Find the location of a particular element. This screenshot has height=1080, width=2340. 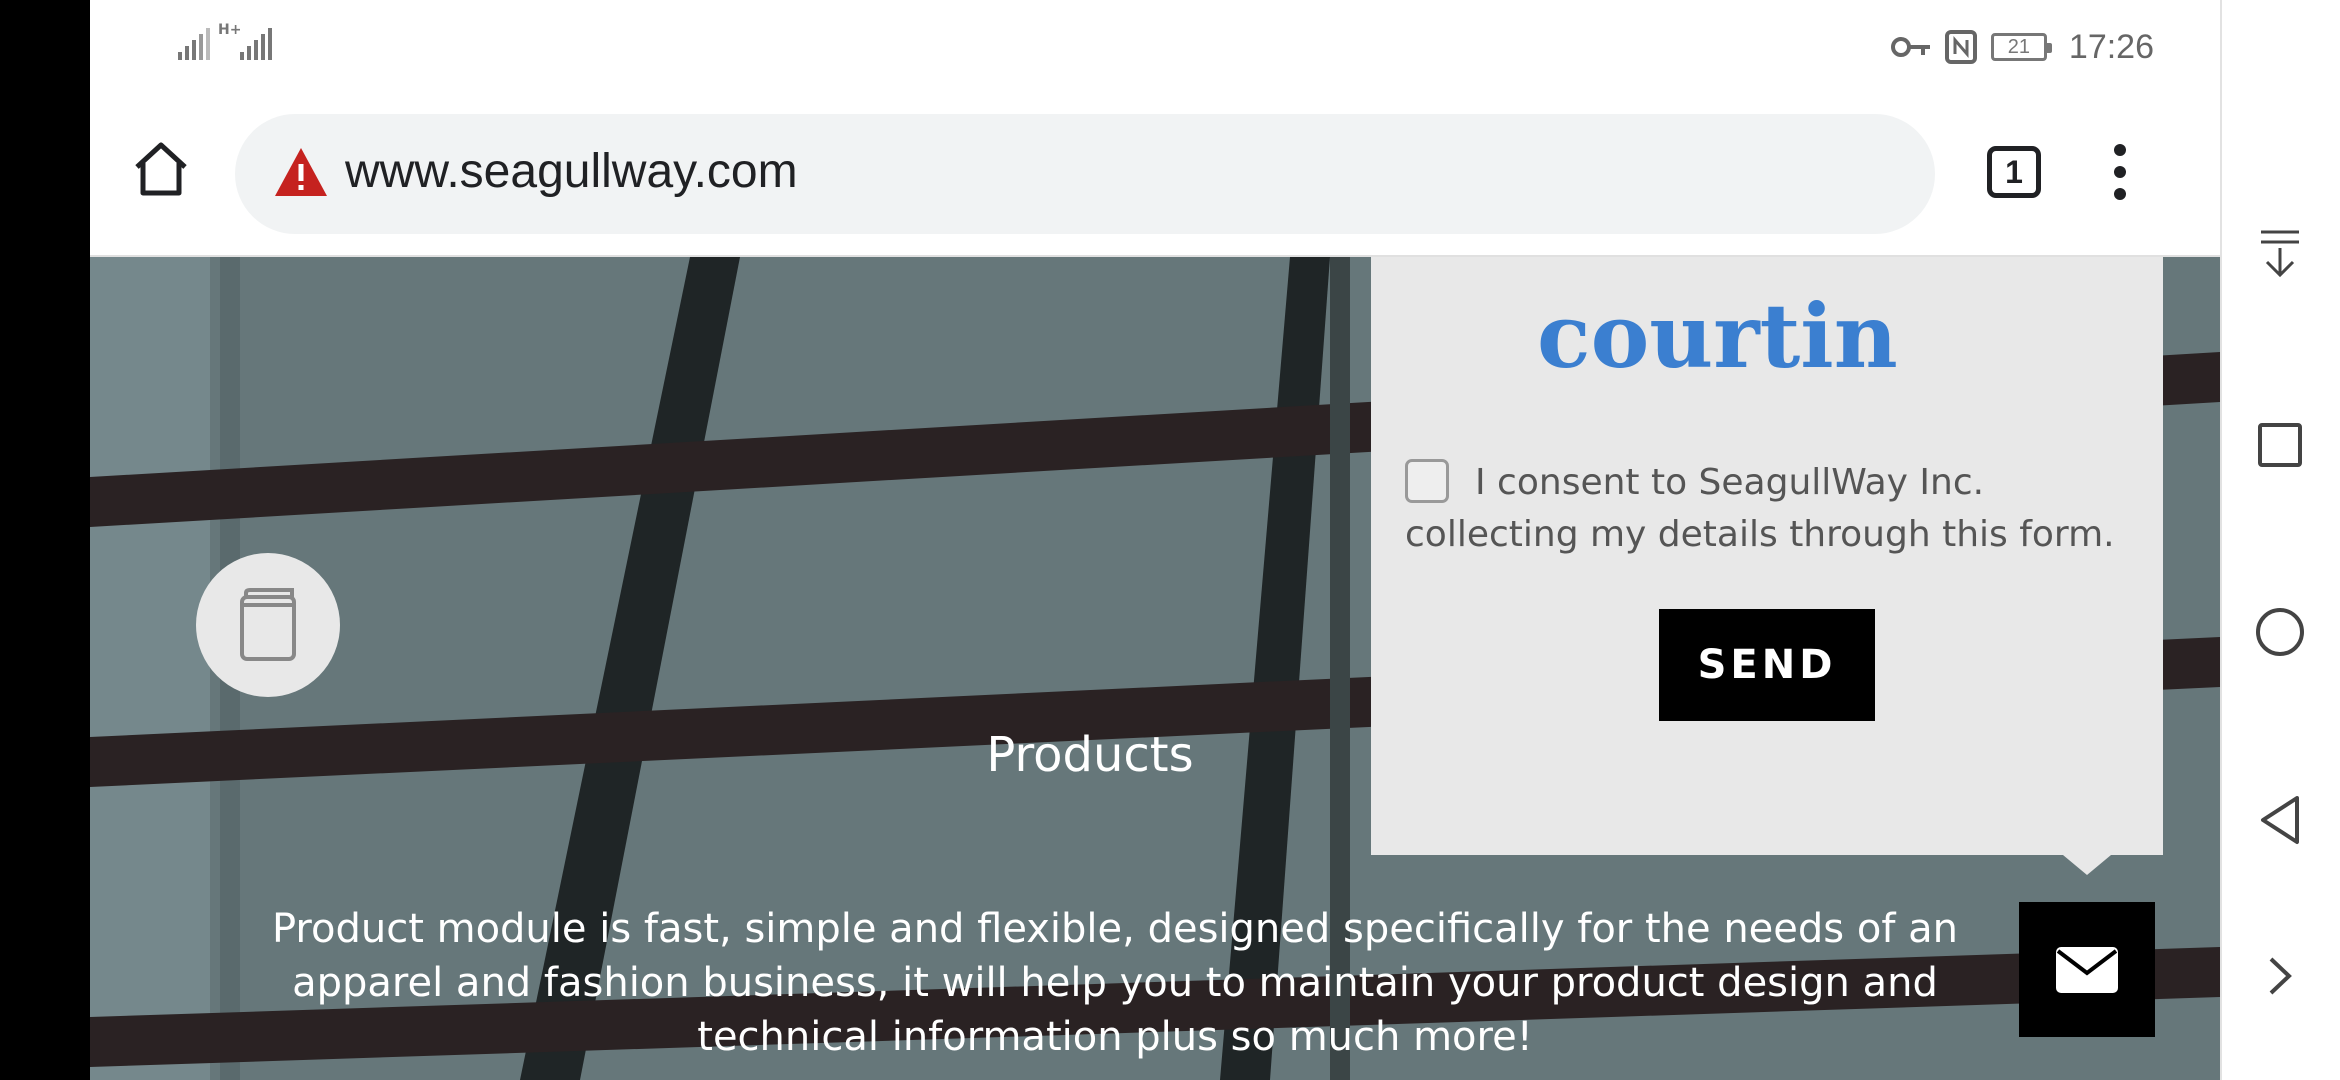

nav-forward-button is located at coordinates (2280, 976).